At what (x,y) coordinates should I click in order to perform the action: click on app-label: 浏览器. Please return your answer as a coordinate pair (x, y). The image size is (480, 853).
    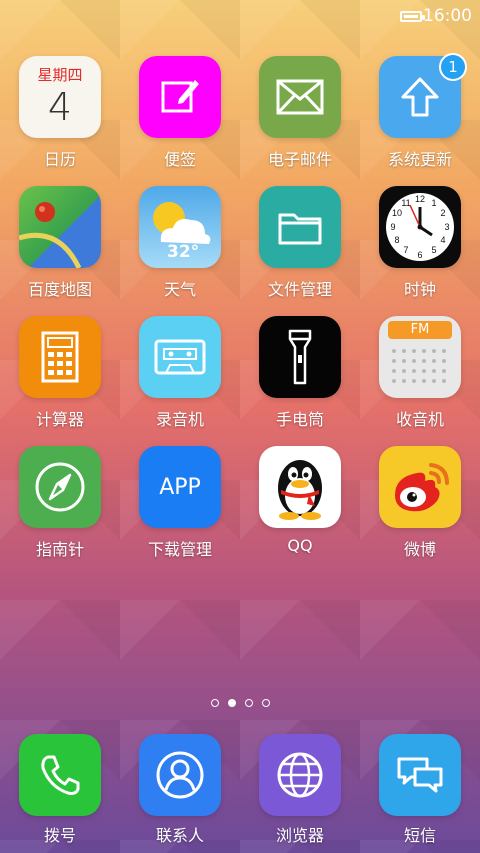
    Looking at the image, I should click on (299, 835).